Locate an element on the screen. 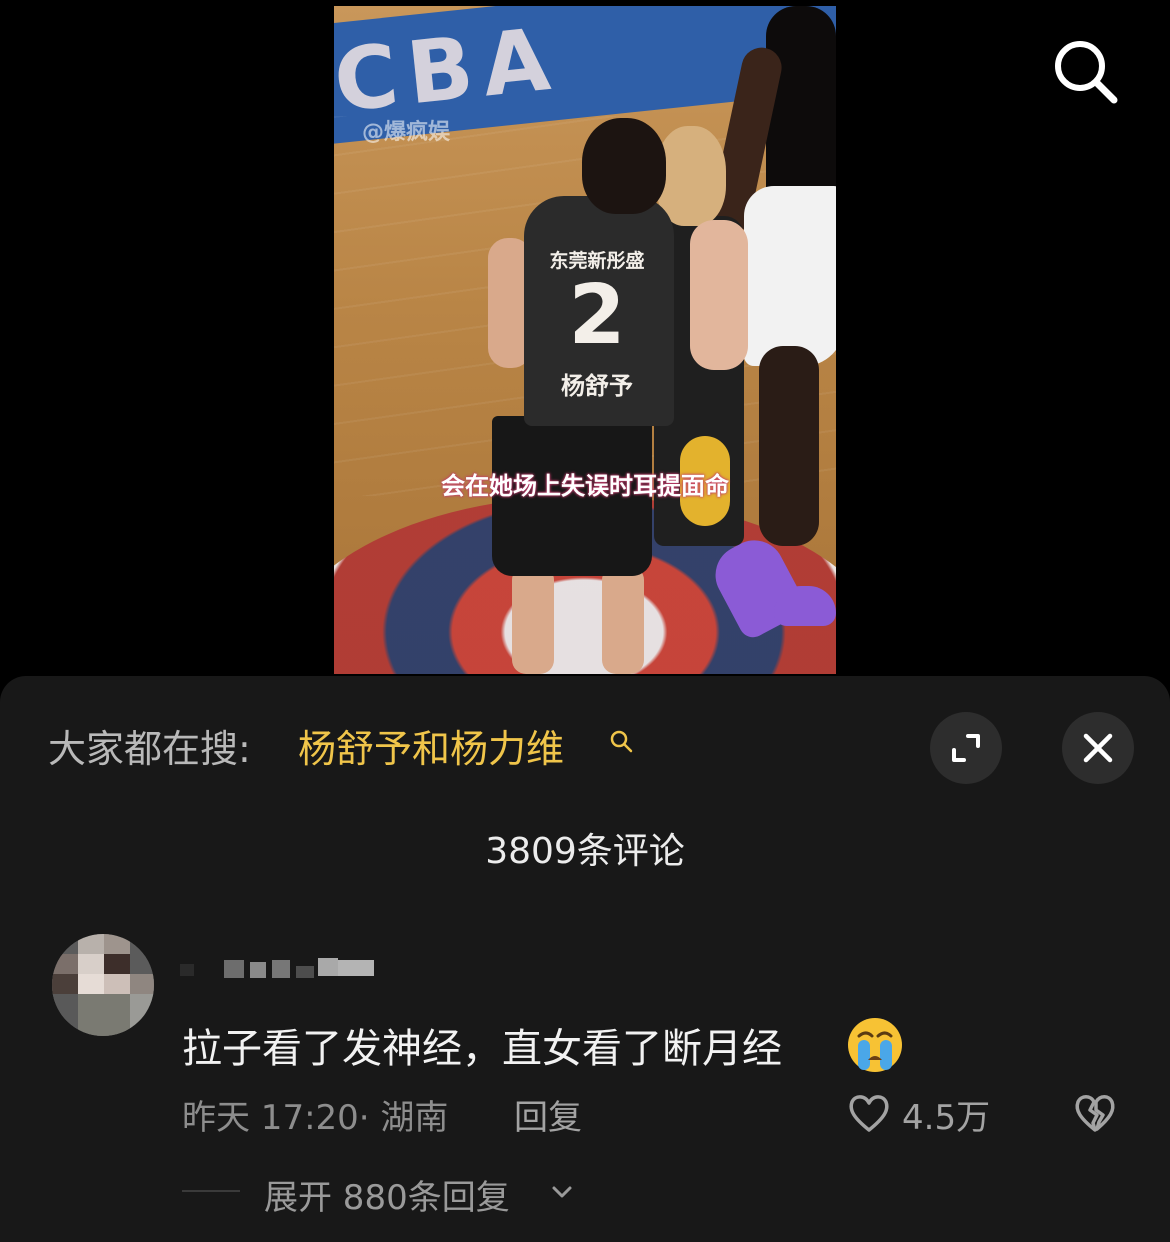  trending-search-term: 杨舒予和杨力维 is located at coordinates (431, 745).